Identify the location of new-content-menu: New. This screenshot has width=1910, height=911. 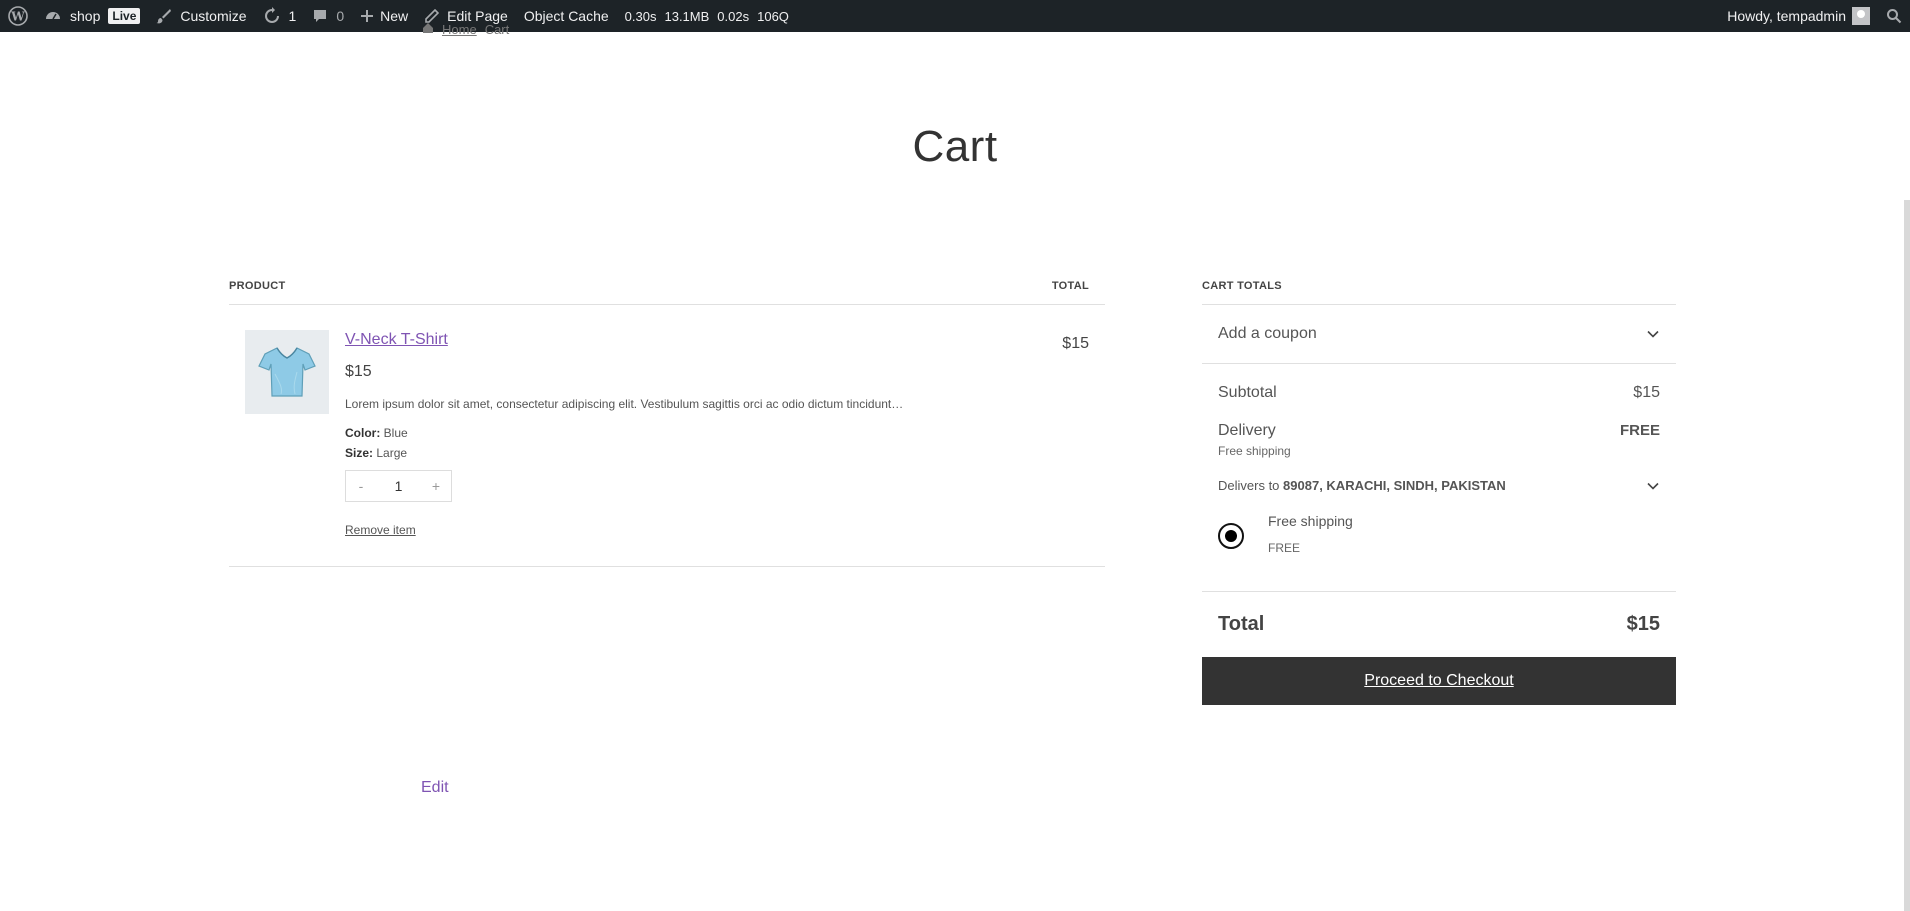
(384, 16).